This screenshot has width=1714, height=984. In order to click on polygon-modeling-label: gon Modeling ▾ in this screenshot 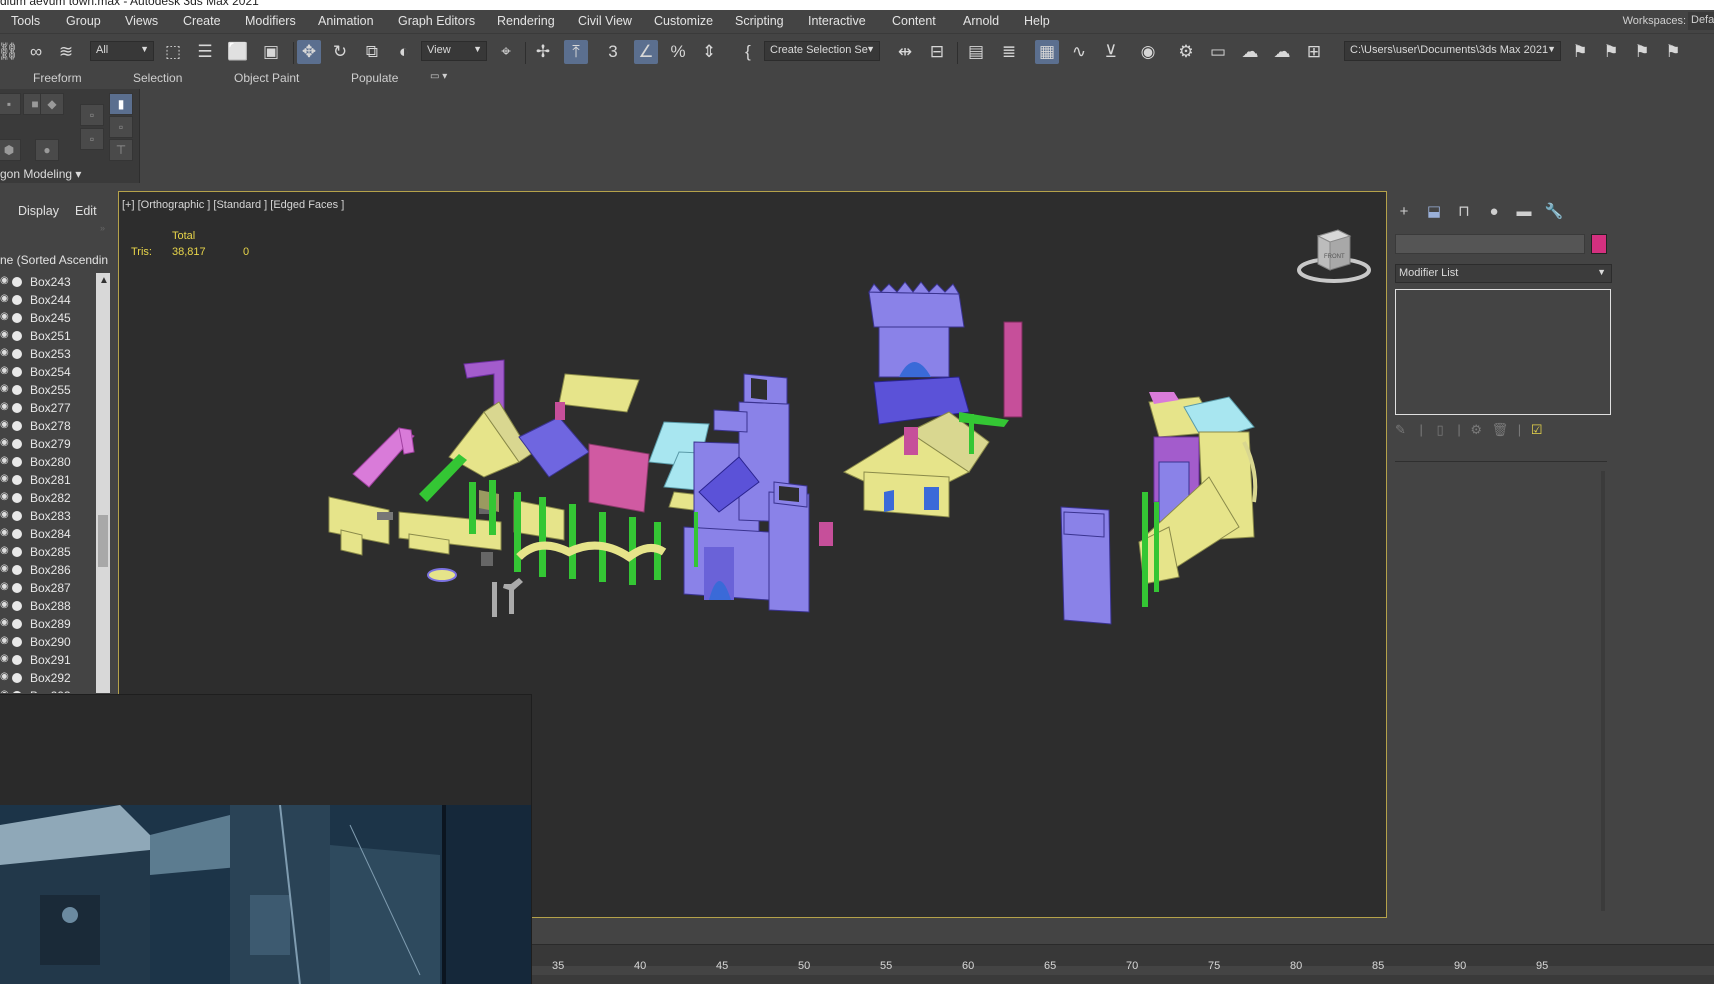, I will do `click(40, 174)`.